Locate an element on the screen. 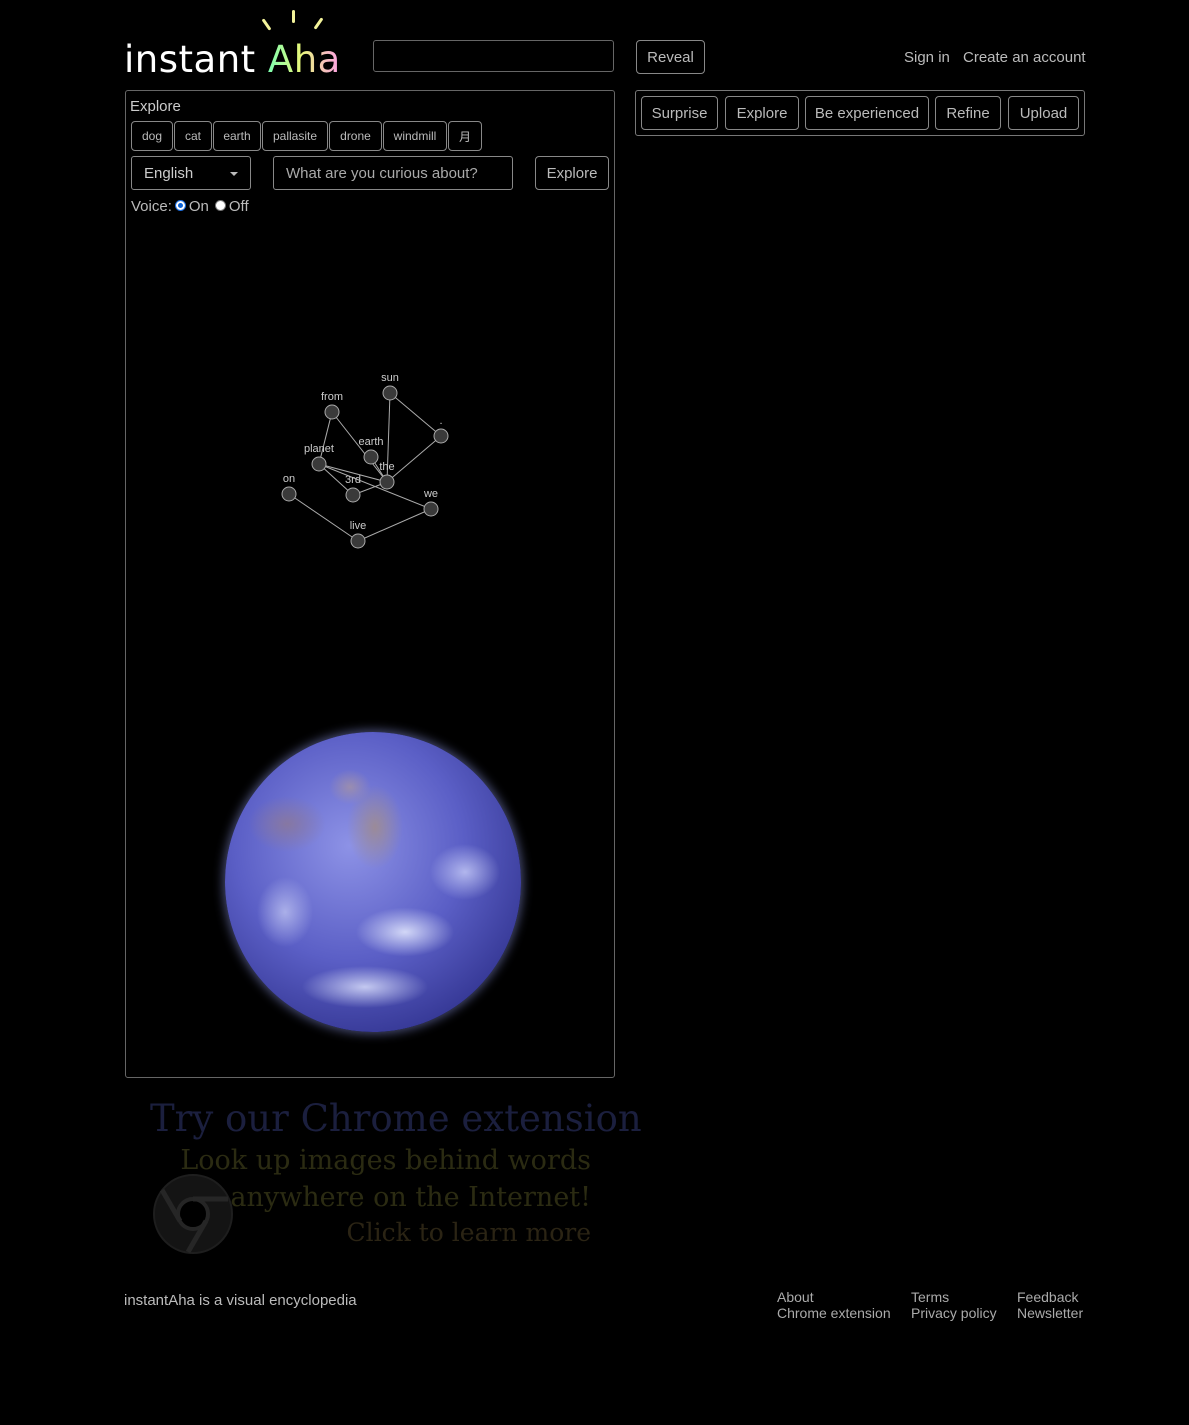 Image resolution: width=1189 pixels, height=1425 pixels. panel-title: Explore is located at coordinates (155, 106).